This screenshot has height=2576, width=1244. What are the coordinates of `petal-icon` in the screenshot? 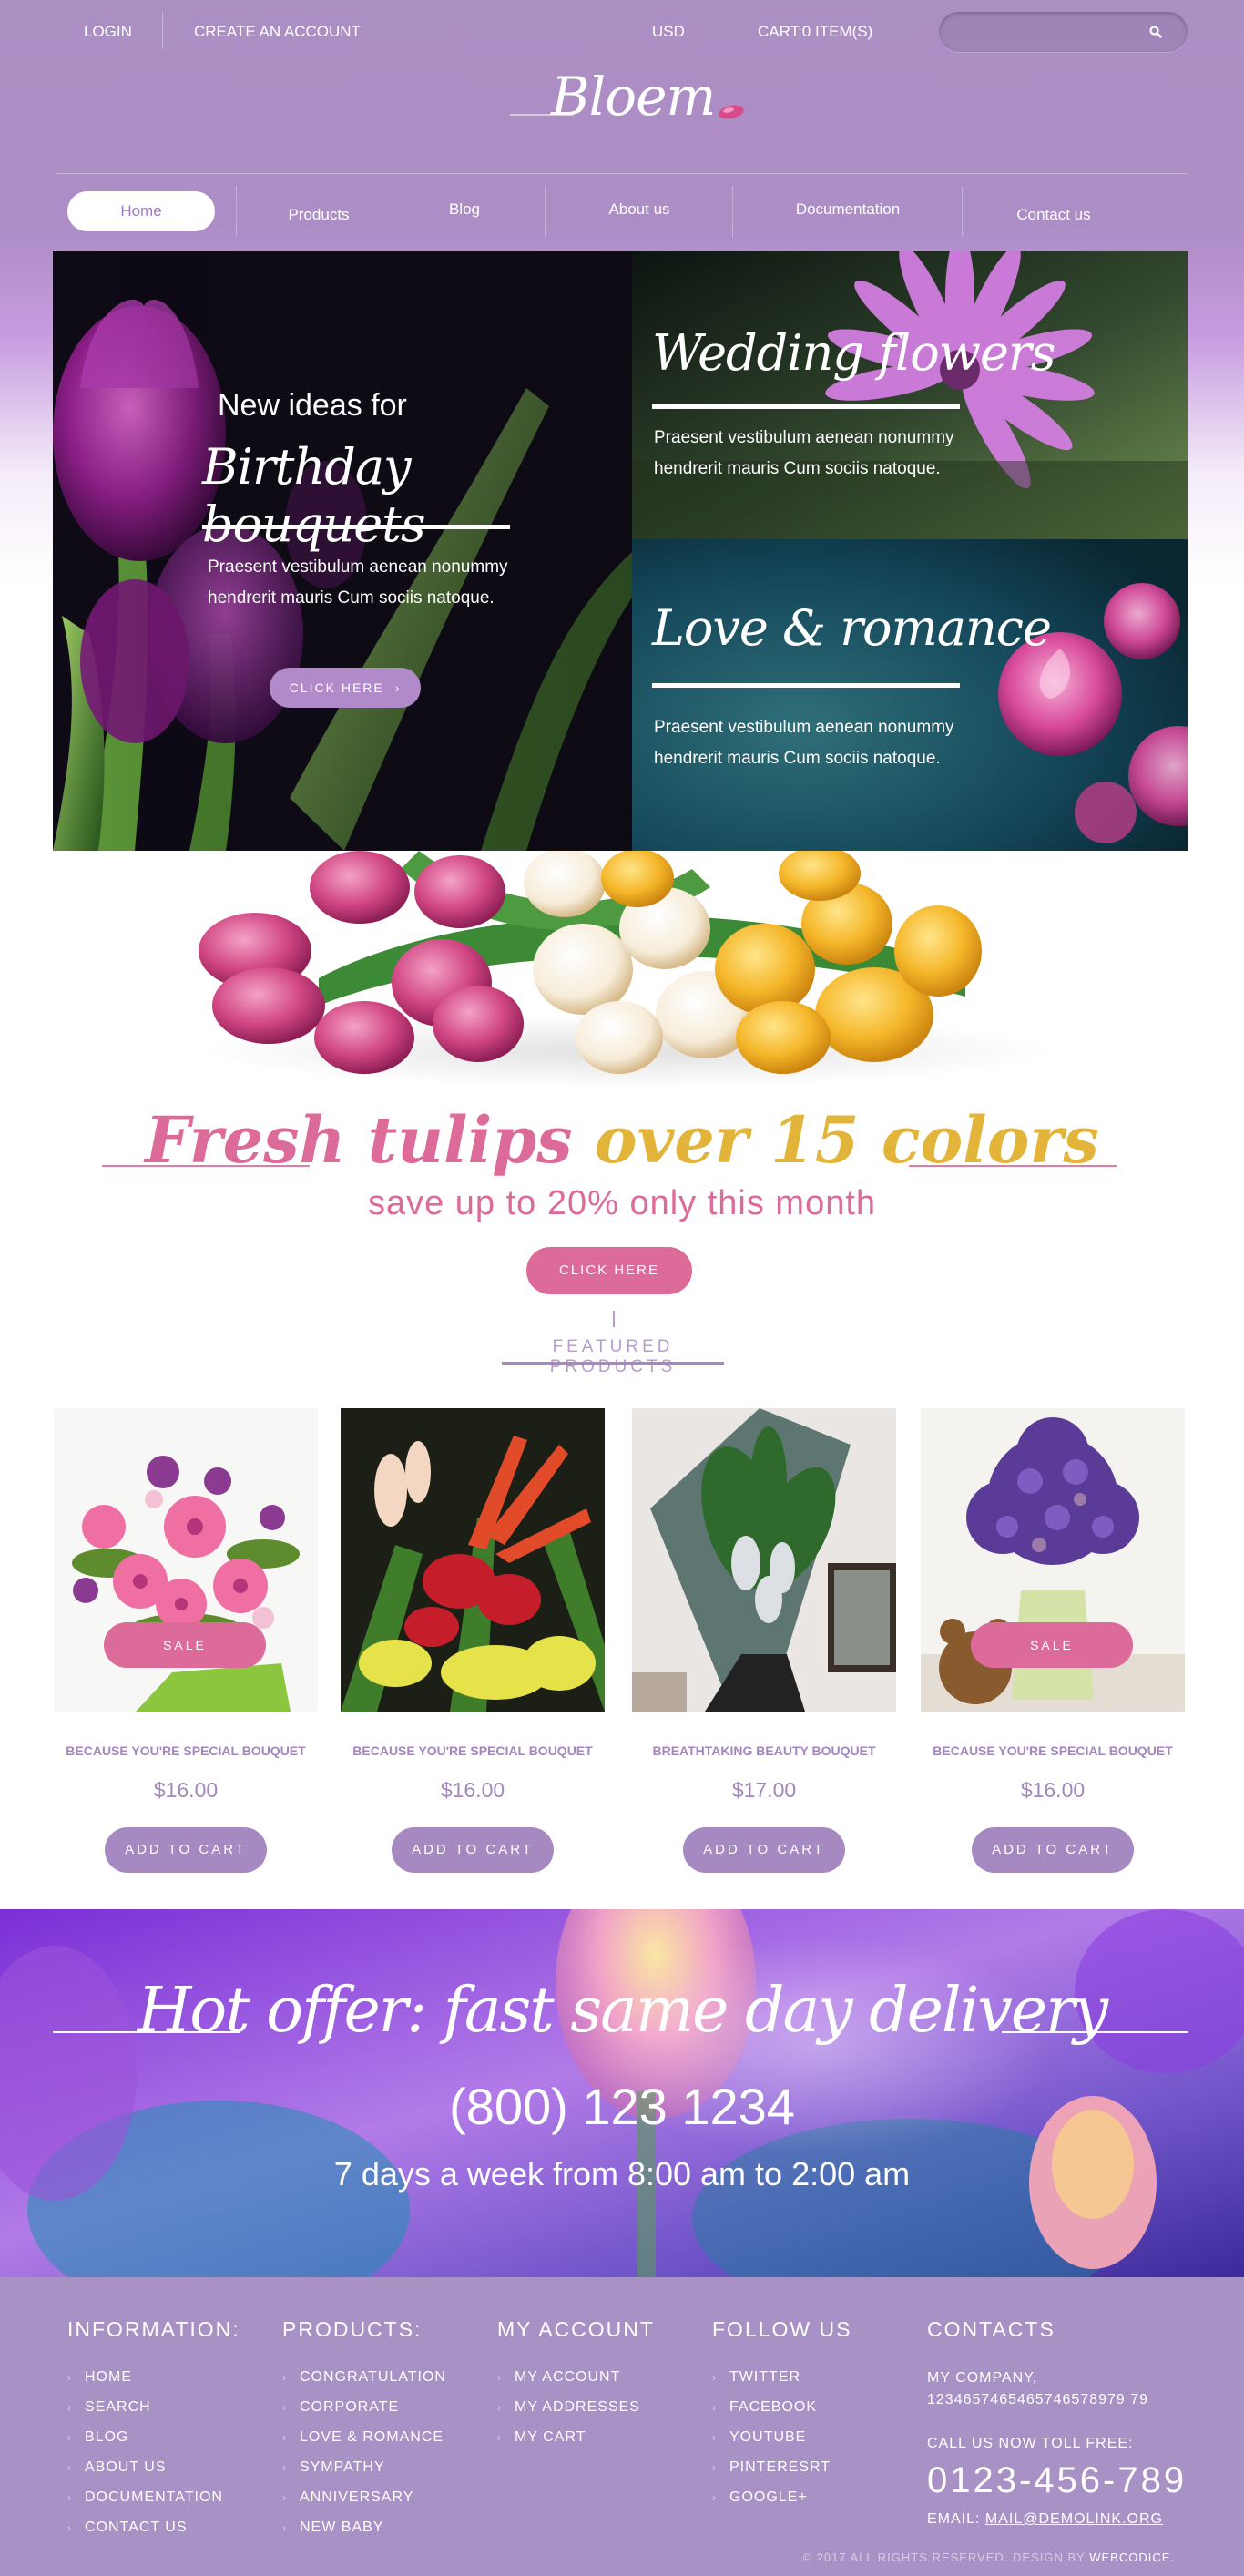 It's located at (731, 112).